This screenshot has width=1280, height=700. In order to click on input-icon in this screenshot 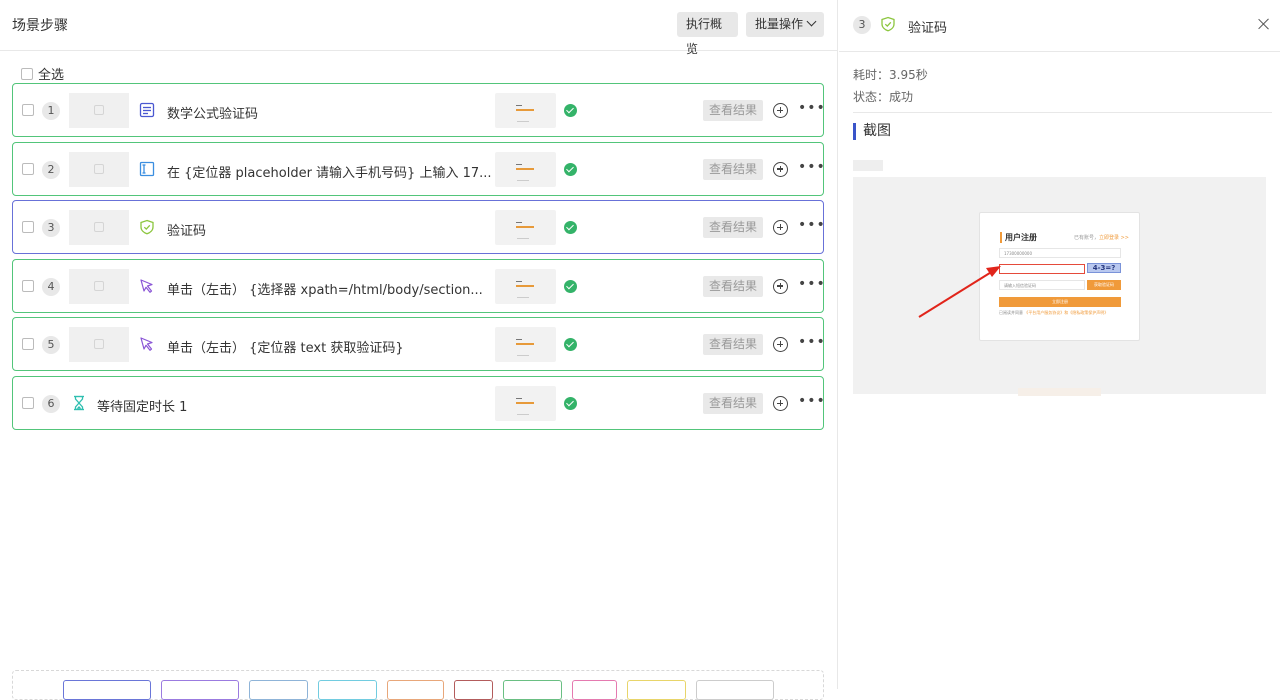, I will do `click(147, 168)`.